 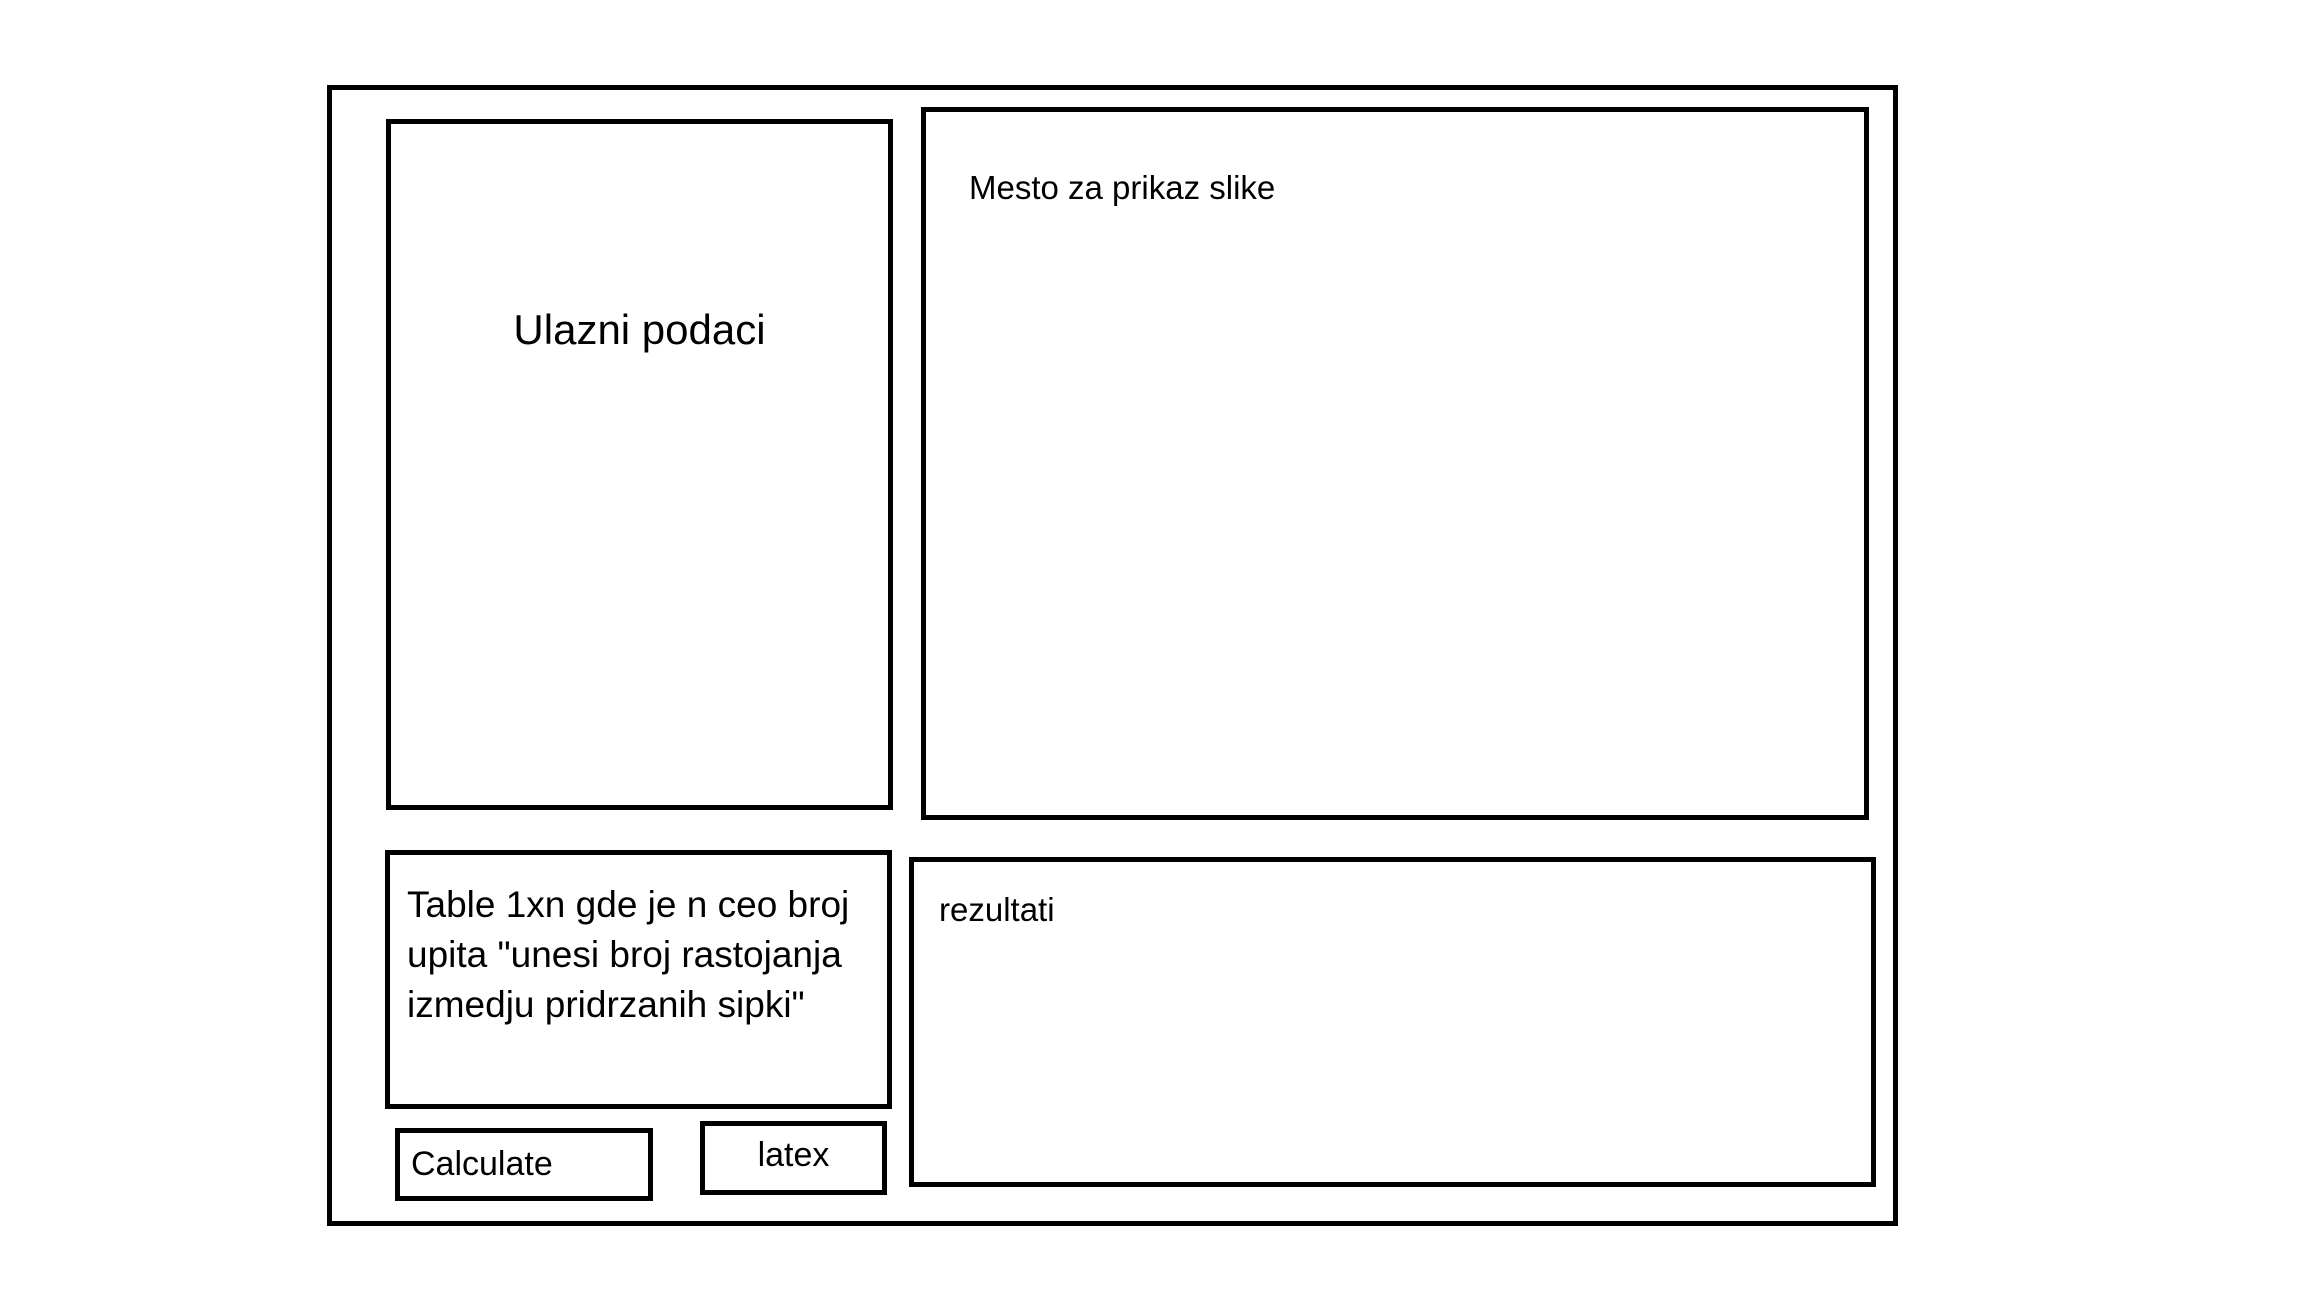 I want to click on calculate-button-label: Calculate, so click(x=482, y=1164).